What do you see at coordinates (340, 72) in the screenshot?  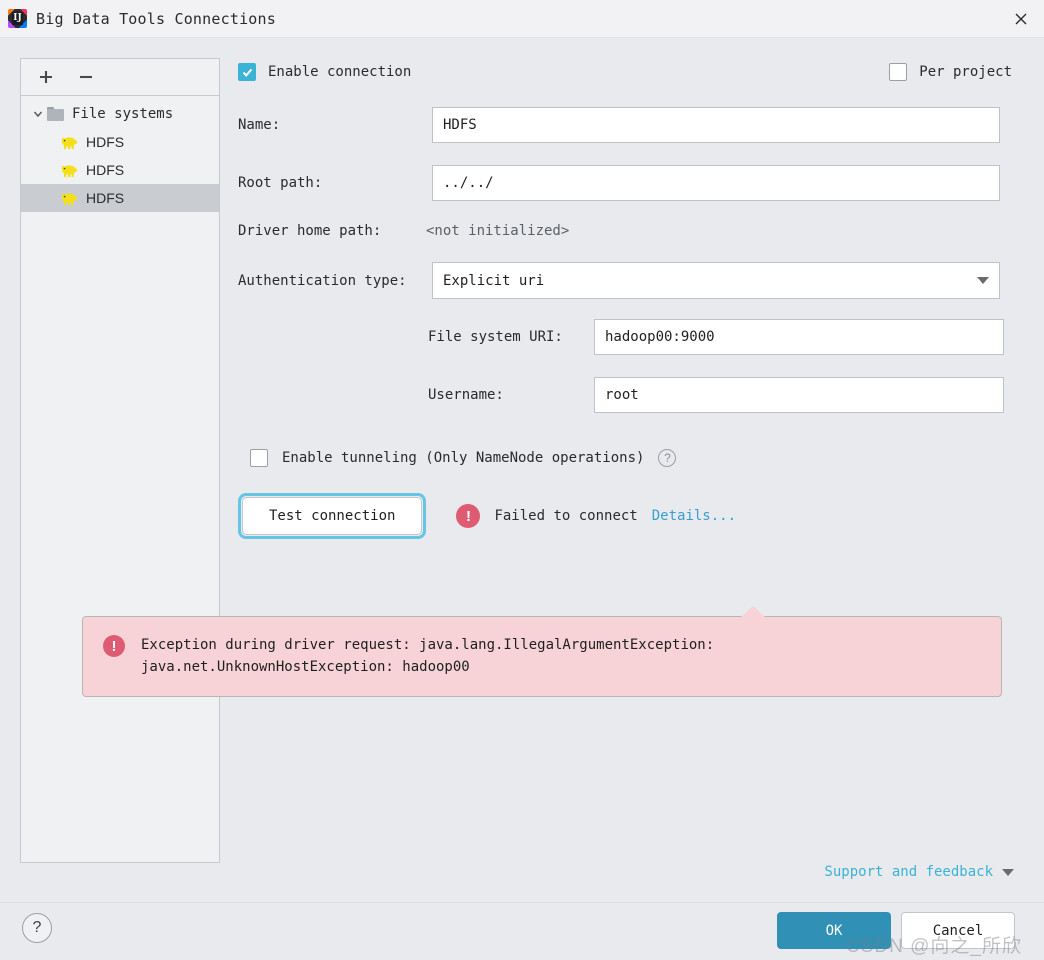 I see `enable-connection-label: Enable connection` at bounding box center [340, 72].